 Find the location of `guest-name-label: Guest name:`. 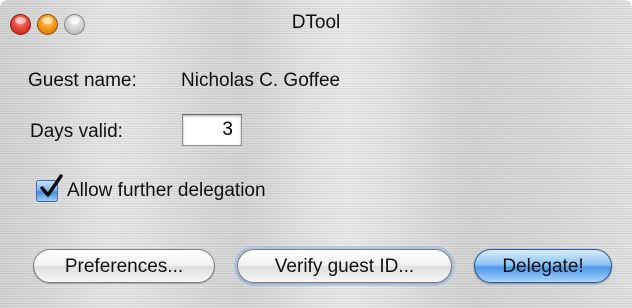

guest-name-label: Guest name: is located at coordinates (82, 80).